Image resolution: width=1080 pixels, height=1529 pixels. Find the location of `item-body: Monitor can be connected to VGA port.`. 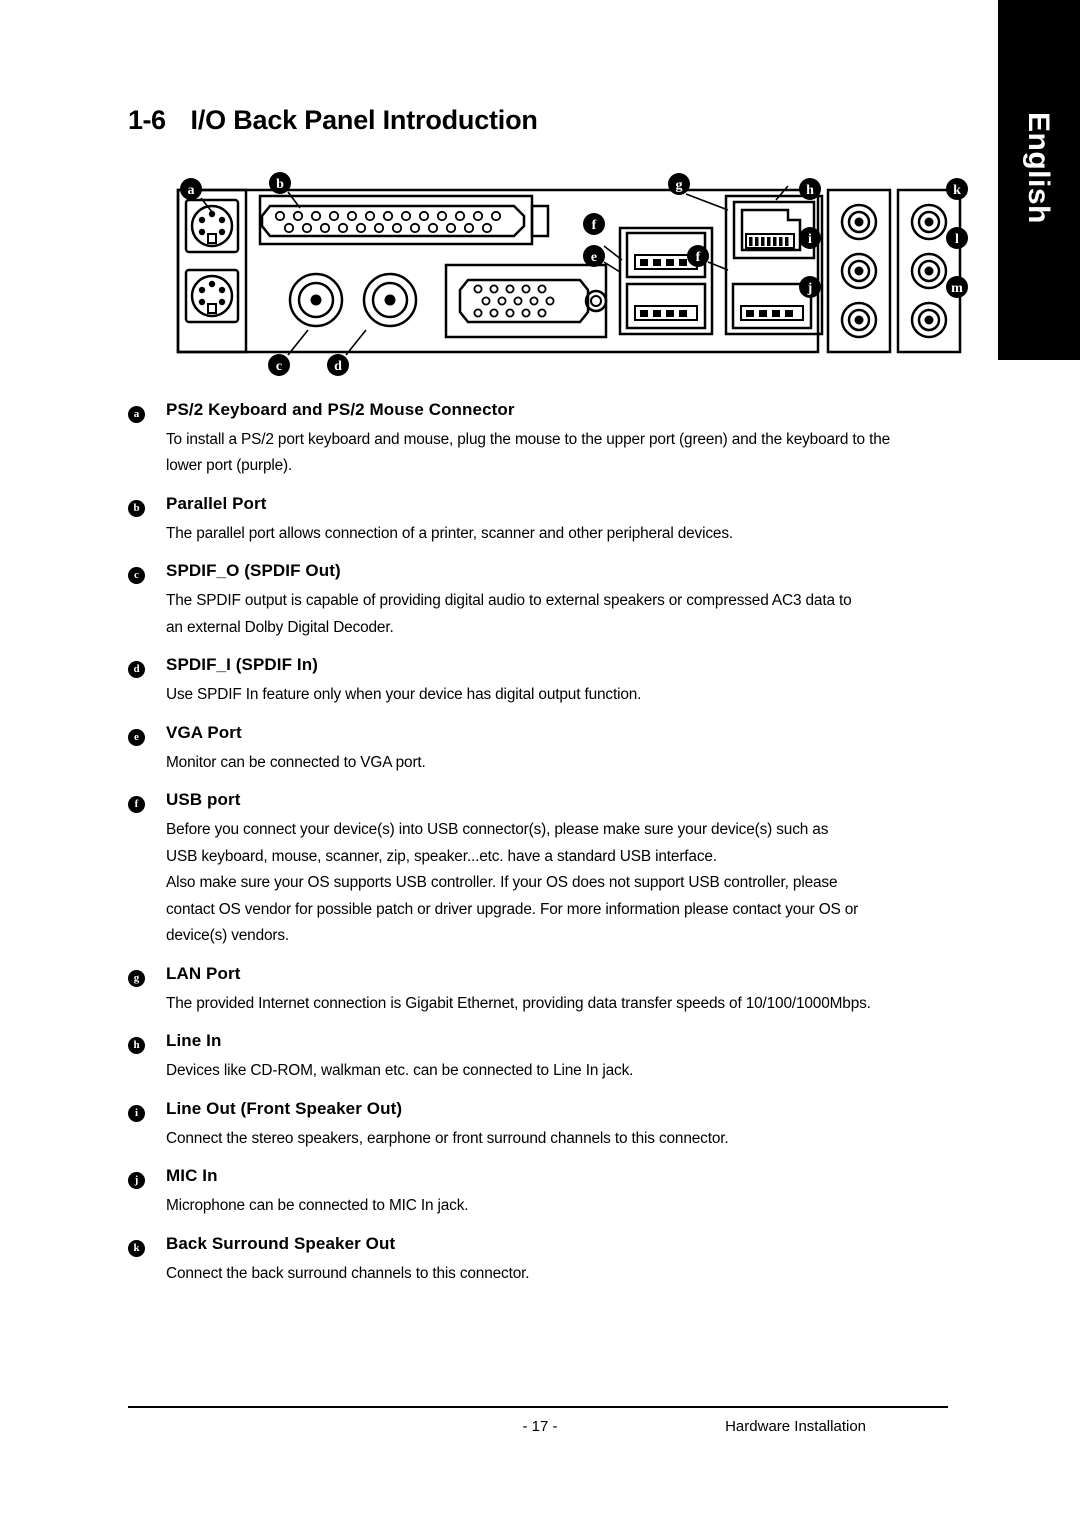

item-body: Monitor can be connected to VGA port. is located at coordinates (561, 763).